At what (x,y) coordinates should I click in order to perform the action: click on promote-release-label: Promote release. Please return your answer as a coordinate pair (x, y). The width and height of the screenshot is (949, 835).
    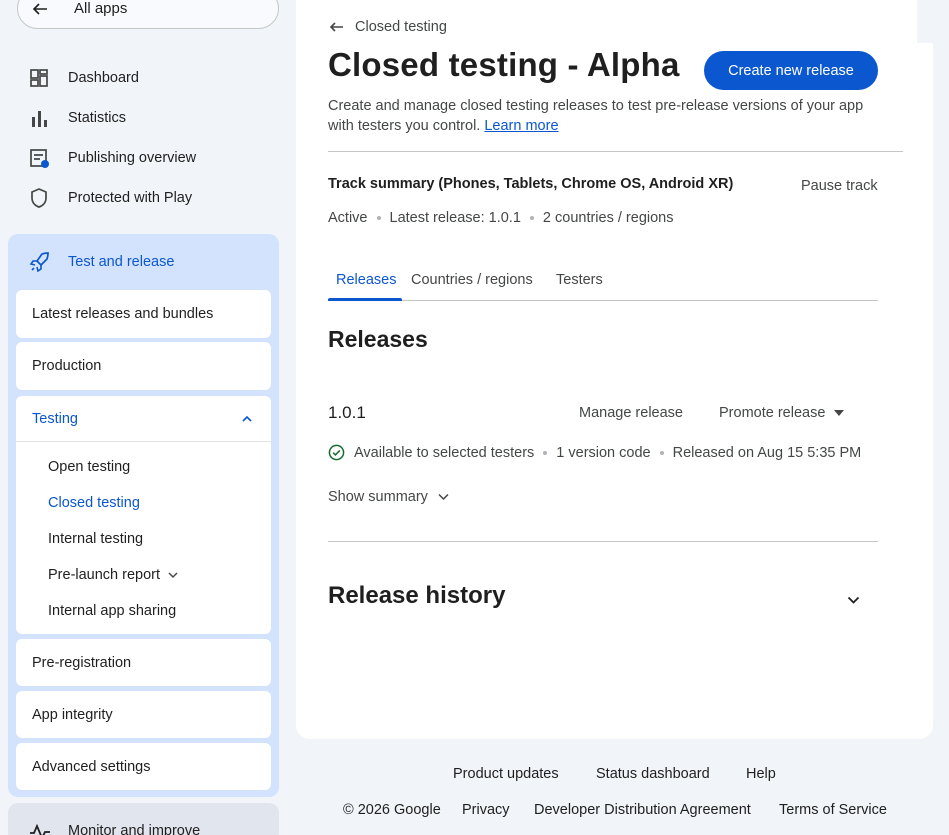
    Looking at the image, I should click on (772, 413).